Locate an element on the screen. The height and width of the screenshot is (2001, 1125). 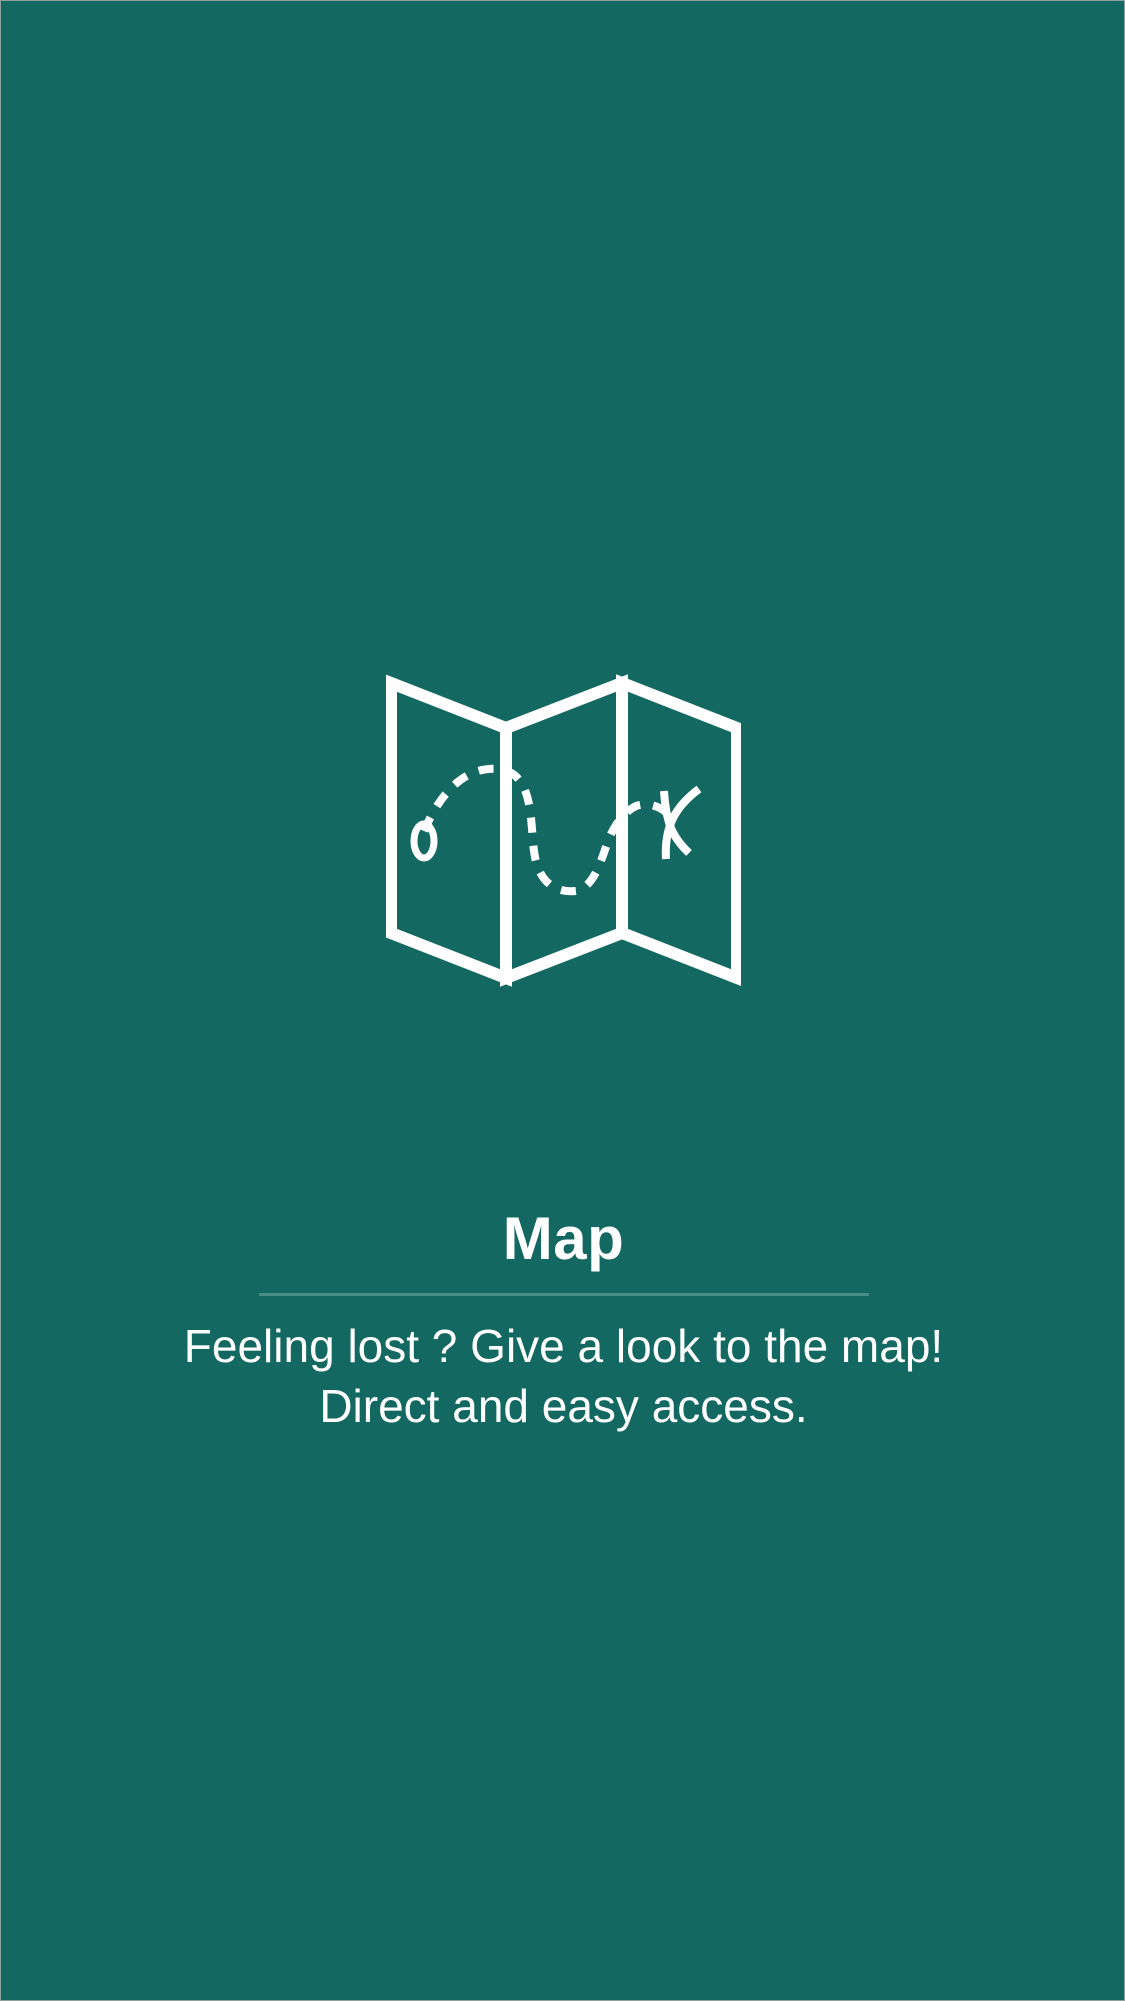
description-line: Direct and easy access. is located at coordinates (563, 1406).